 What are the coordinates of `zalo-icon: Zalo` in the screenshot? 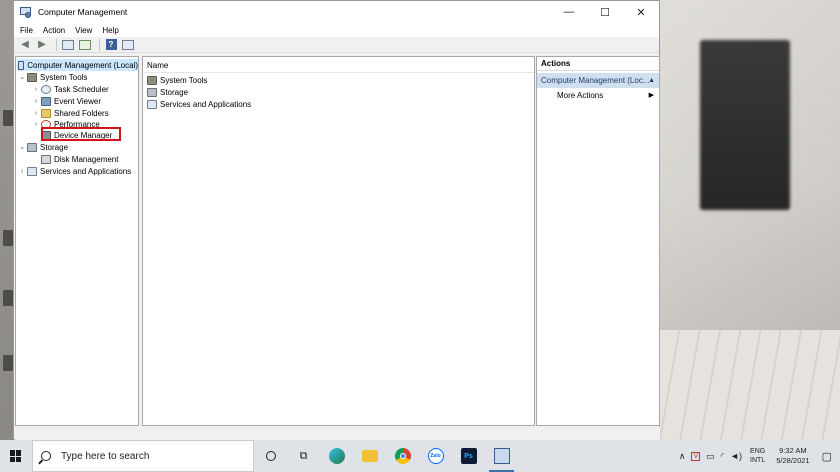 It's located at (435, 456).